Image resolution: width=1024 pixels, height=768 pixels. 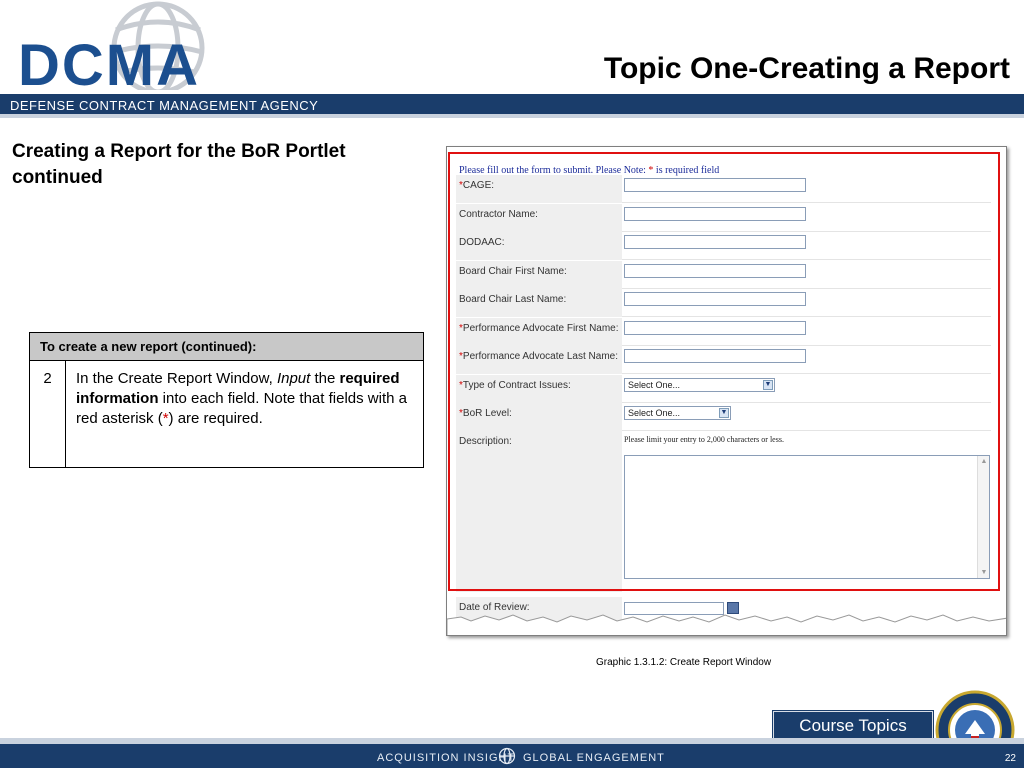 I want to click on footer: ACQUISITION INSIGHT GLOBAL ENGAGEMENT 22, so click(x=512, y=756).